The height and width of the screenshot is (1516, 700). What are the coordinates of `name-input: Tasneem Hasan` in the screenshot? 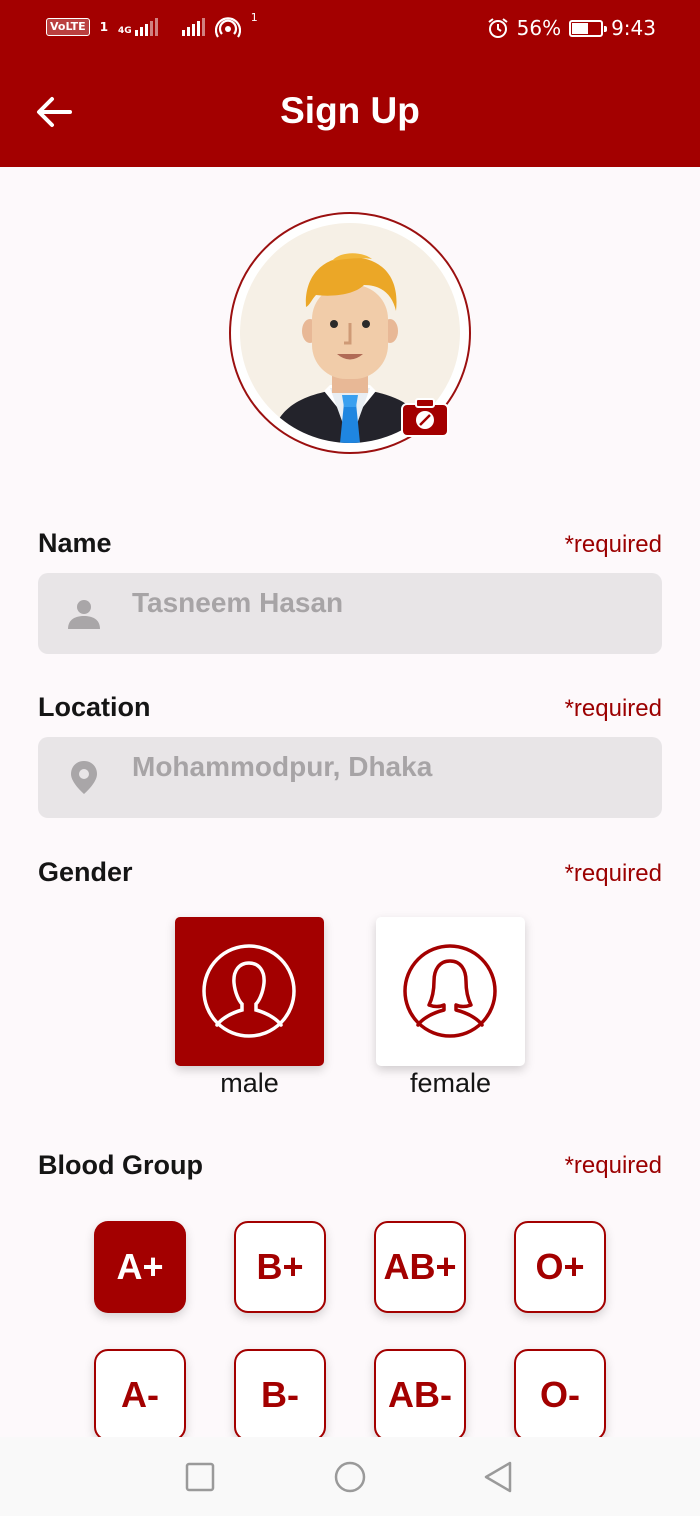 It's located at (350, 613).